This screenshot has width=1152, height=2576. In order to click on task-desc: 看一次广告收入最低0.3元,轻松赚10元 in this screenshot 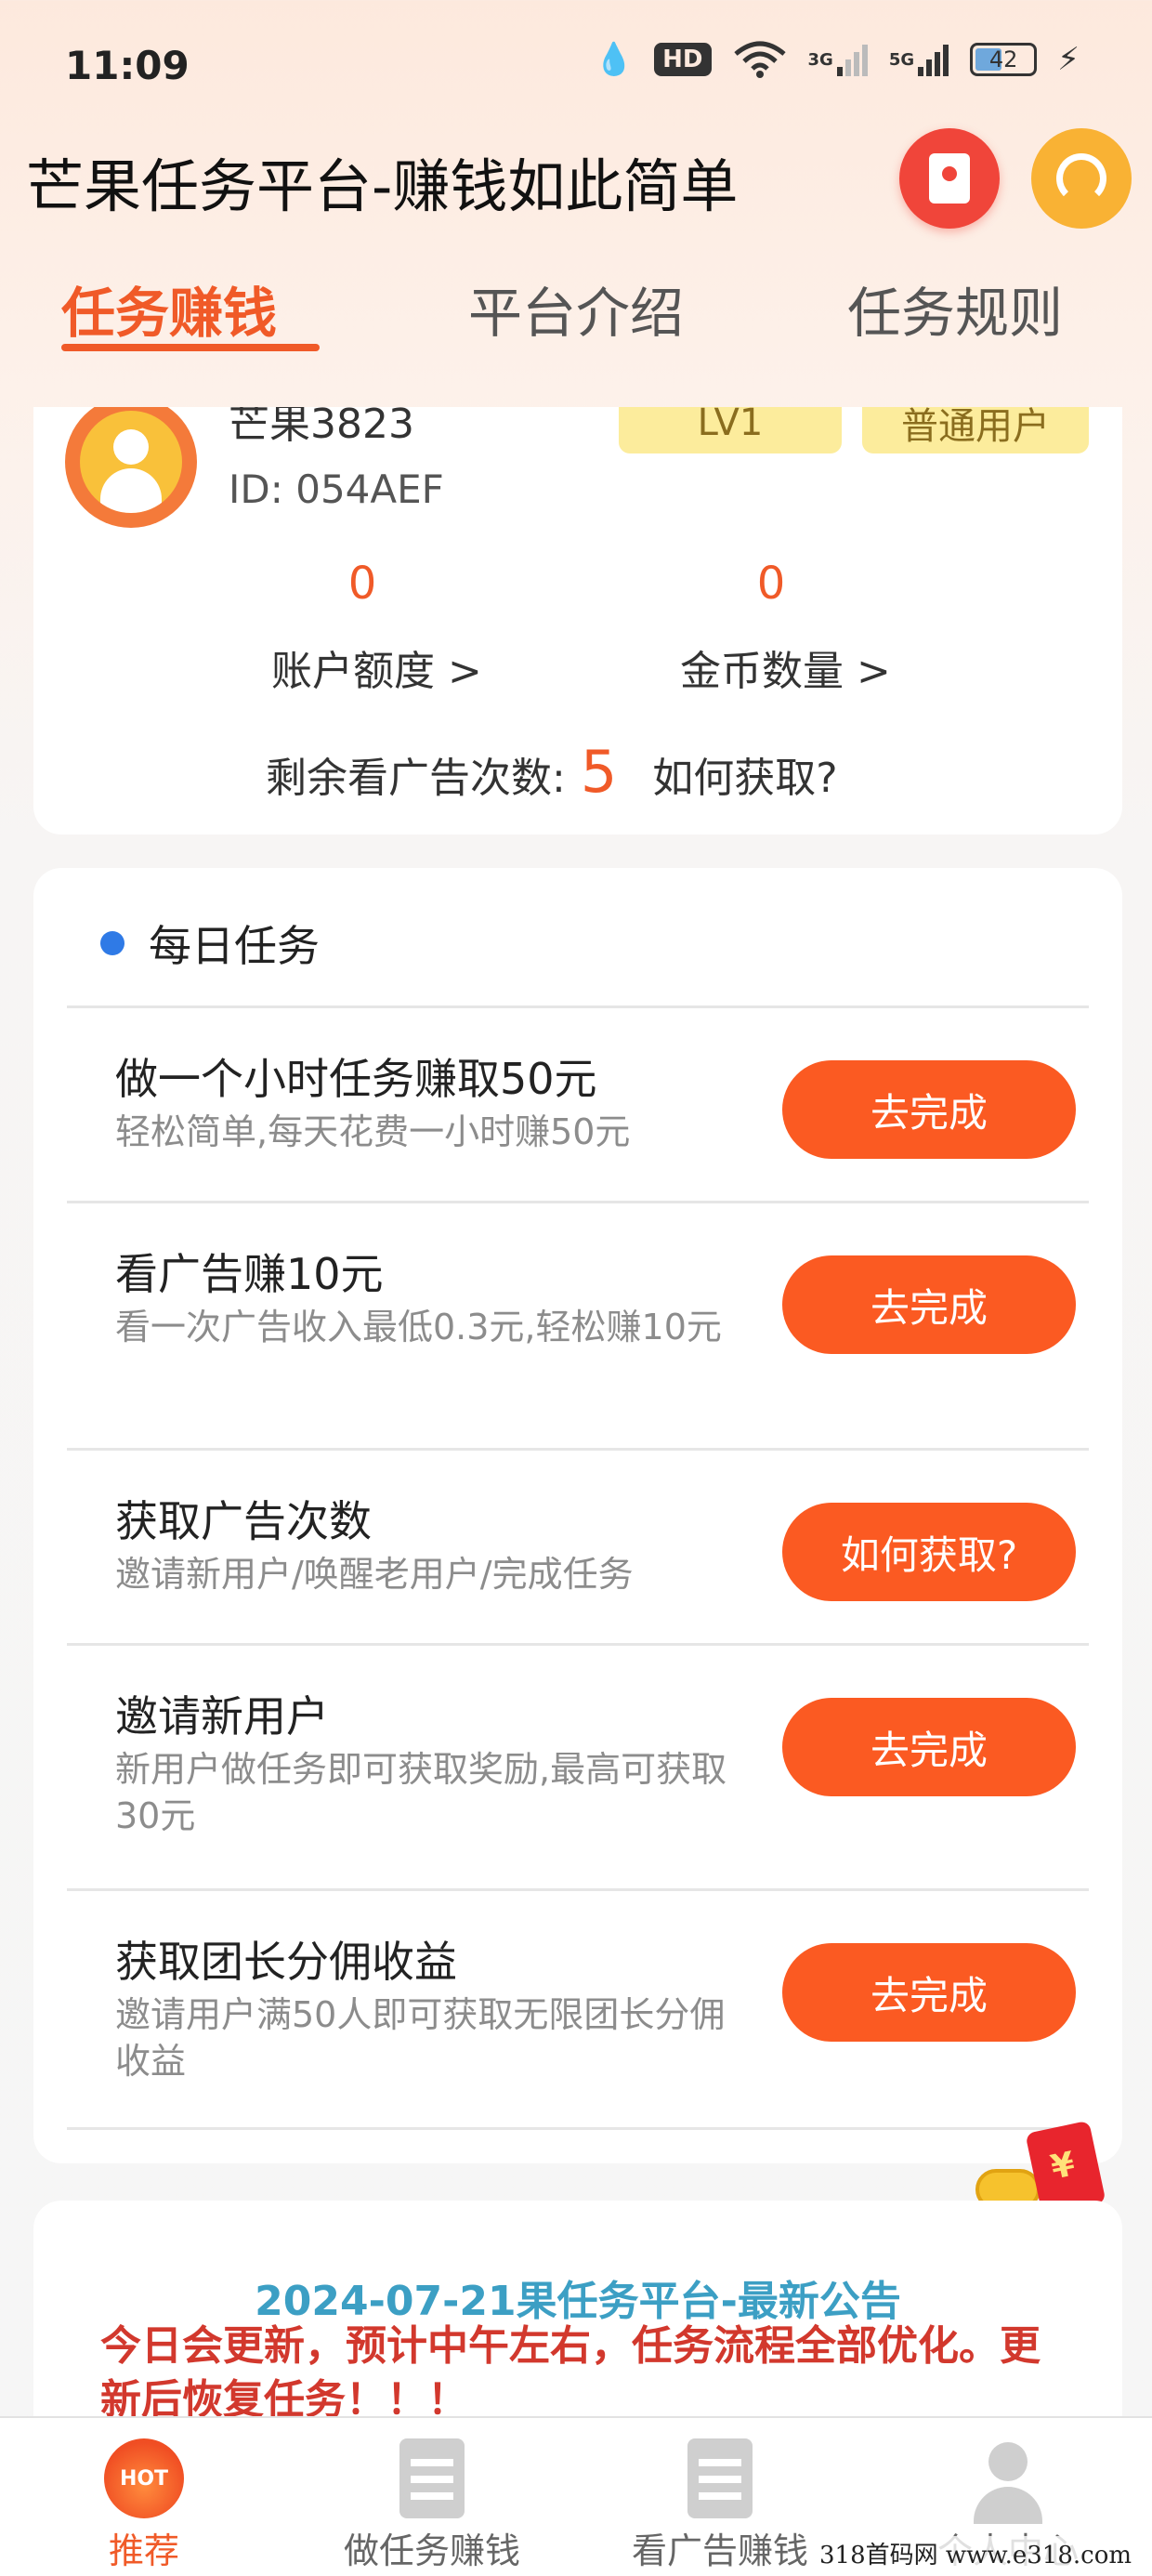, I will do `click(418, 1327)`.